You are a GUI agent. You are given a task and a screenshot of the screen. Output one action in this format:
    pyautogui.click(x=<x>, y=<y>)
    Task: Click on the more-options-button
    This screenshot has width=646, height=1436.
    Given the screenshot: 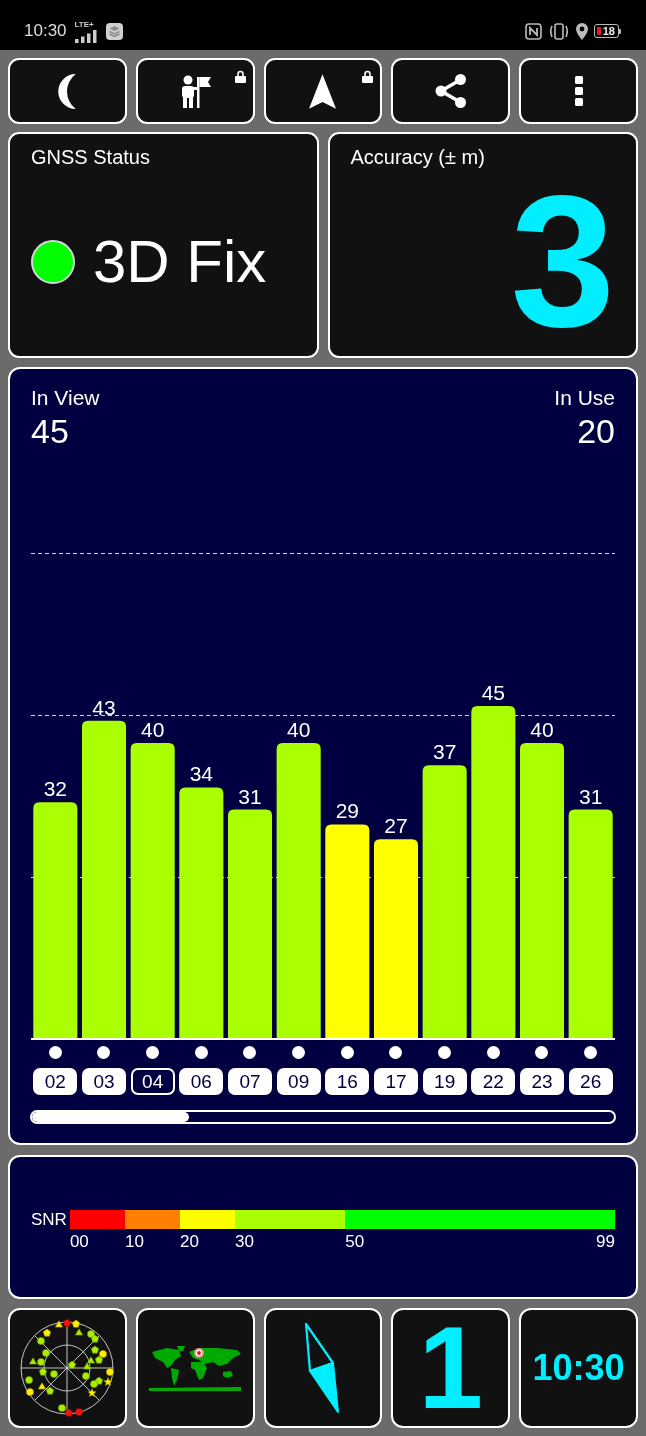 What is the action you would take?
    pyautogui.click(x=578, y=91)
    